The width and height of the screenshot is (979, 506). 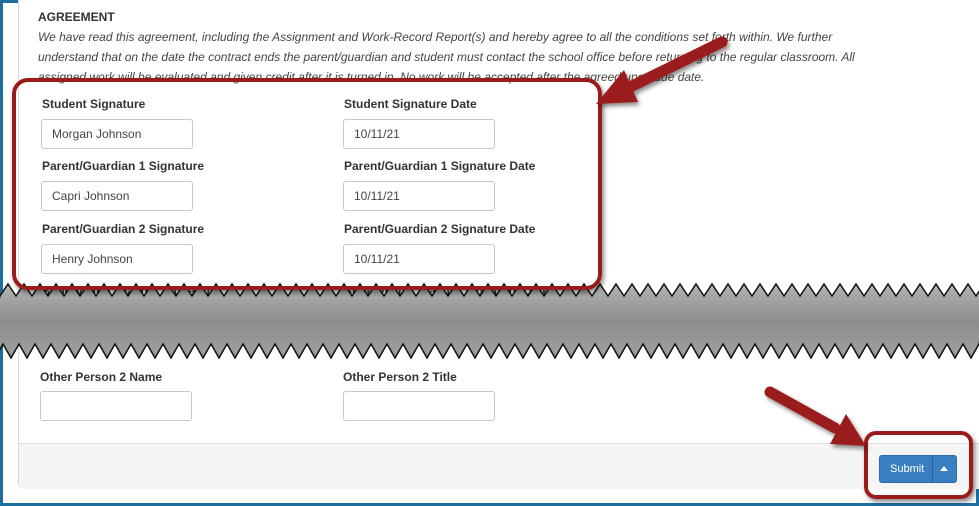 I want to click on arrow-to-submit-icon, so click(x=815, y=416).